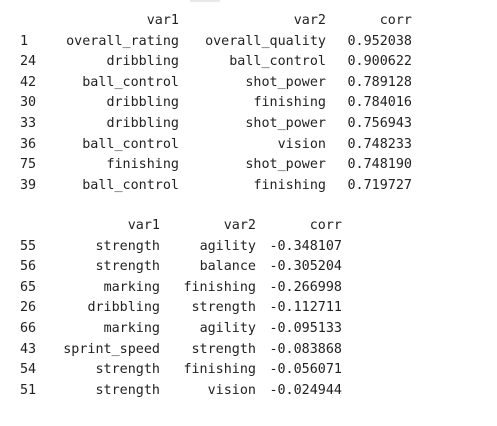 This screenshot has width=497, height=426. I want to click on cell-var1: sprint_speed, so click(111, 349).